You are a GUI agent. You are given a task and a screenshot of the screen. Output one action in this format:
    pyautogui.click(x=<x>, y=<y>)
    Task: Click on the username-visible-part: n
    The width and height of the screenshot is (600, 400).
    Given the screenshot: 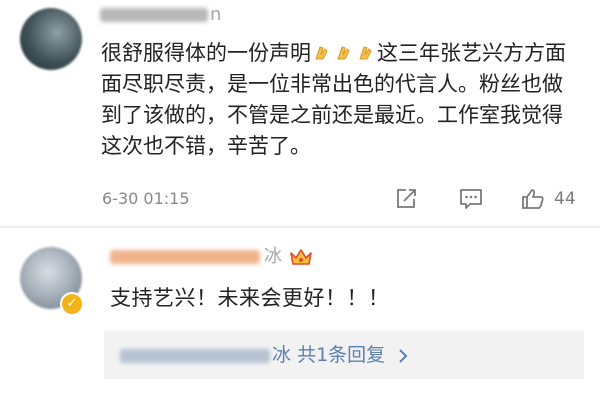 What is the action you would take?
    pyautogui.click(x=216, y=14)
    